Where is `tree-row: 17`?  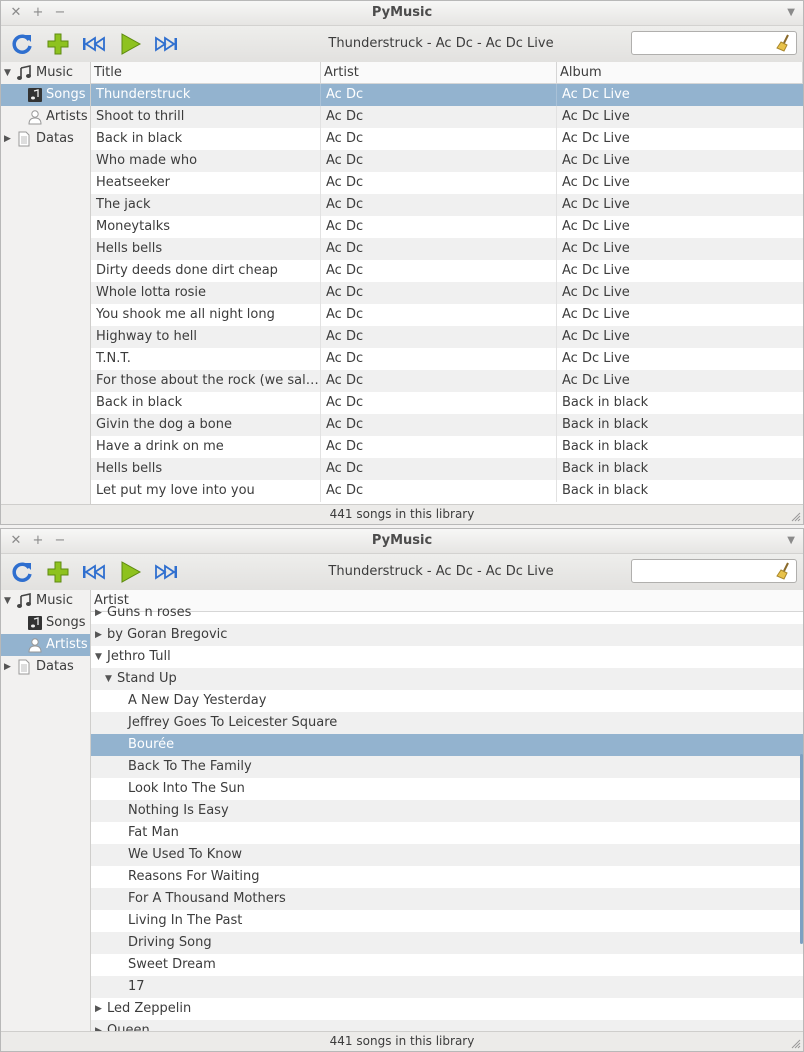 tree-row: 17 is located at coordinates (447, 987).